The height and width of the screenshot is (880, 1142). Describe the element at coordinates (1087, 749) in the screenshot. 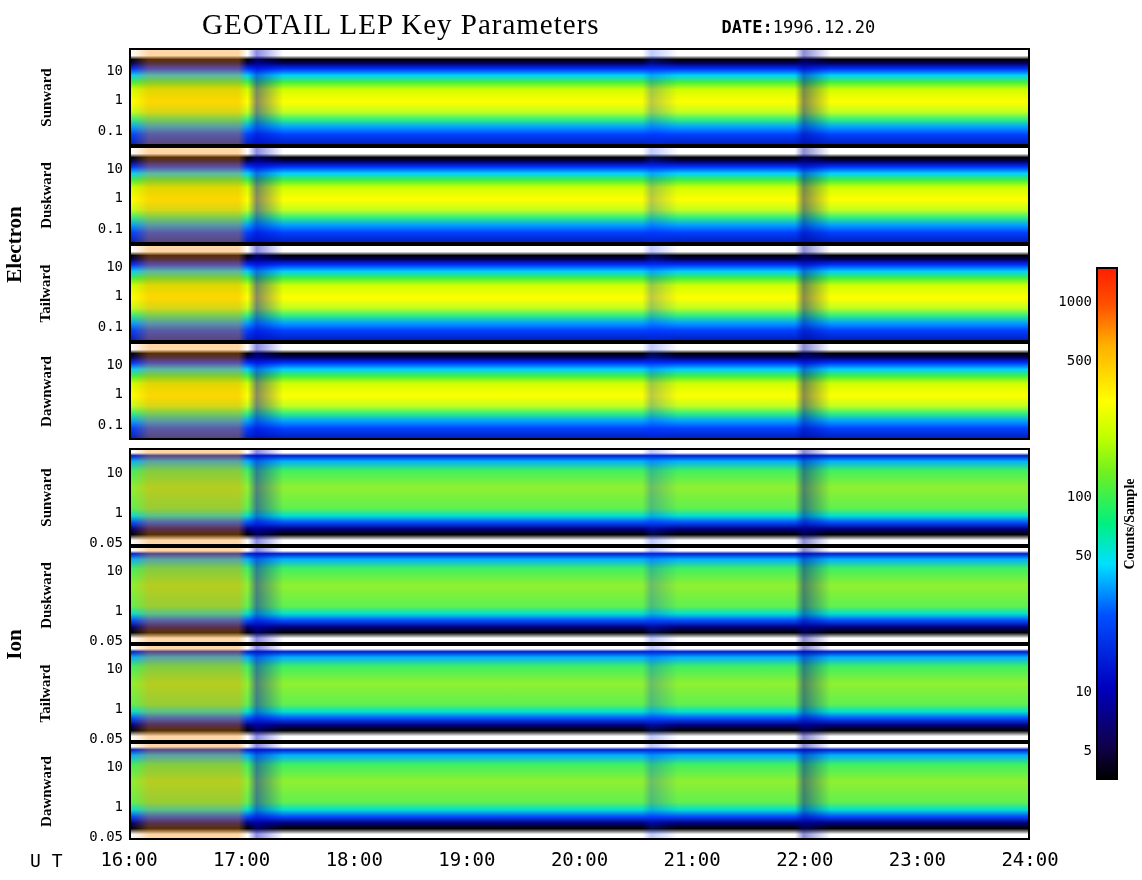

I see `colorbar-tick-label: 5` at that location.